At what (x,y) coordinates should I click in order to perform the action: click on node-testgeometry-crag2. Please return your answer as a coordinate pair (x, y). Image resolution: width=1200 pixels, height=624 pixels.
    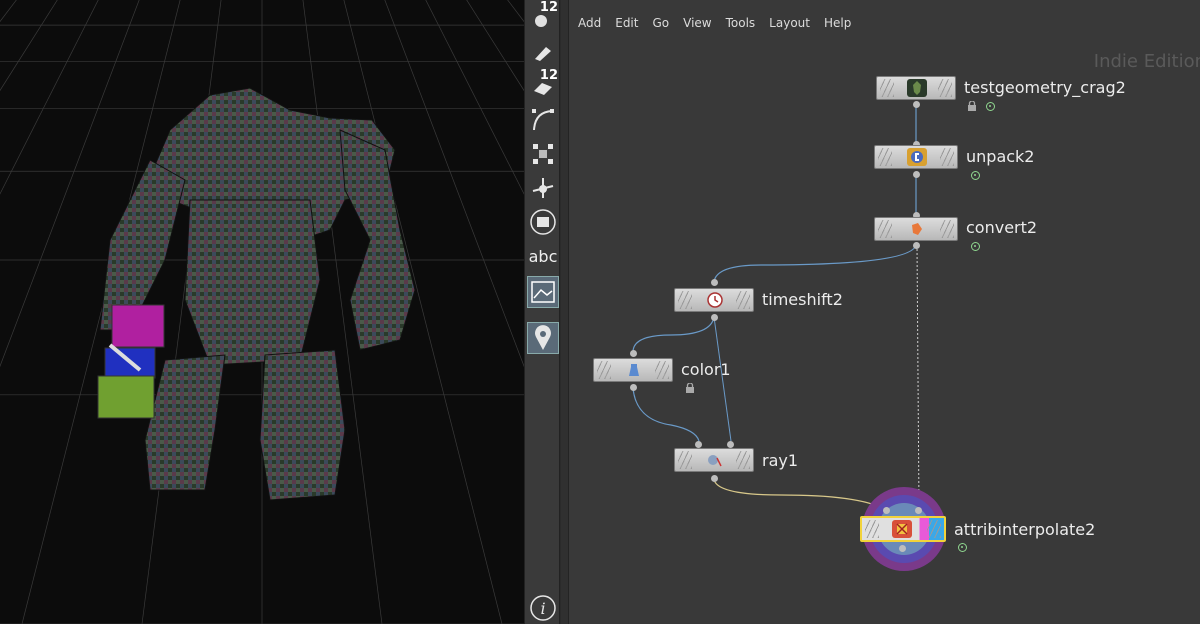
    Looking at the image, I should click on (916, 88).